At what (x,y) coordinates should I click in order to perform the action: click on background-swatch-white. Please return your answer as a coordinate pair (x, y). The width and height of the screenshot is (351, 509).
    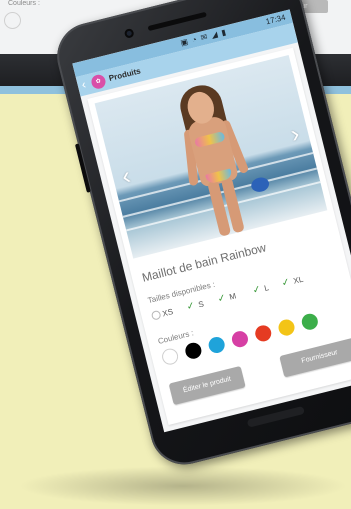
    Looking at the image, I should click on (12, 20).